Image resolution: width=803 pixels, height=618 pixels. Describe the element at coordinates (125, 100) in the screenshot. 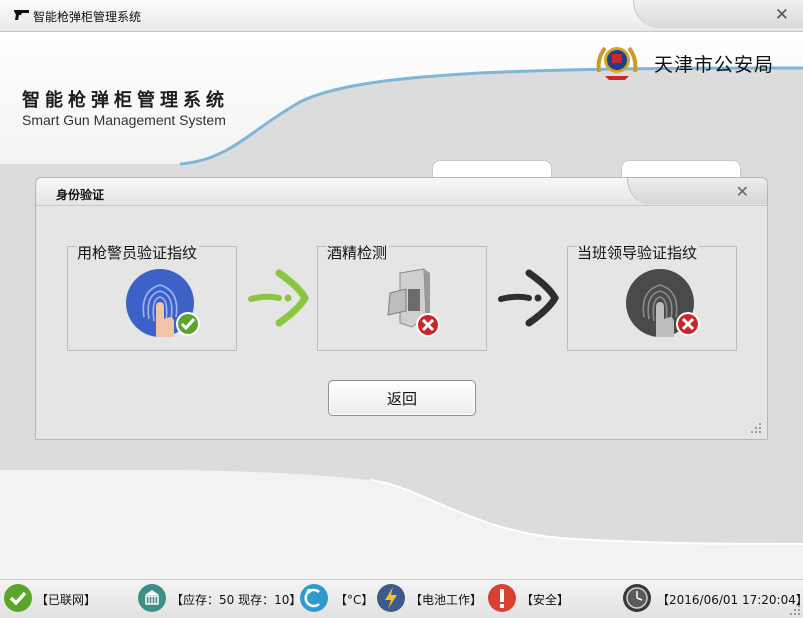

I see `app-name-cn: 智能枪弹柜管理系统` at that location.